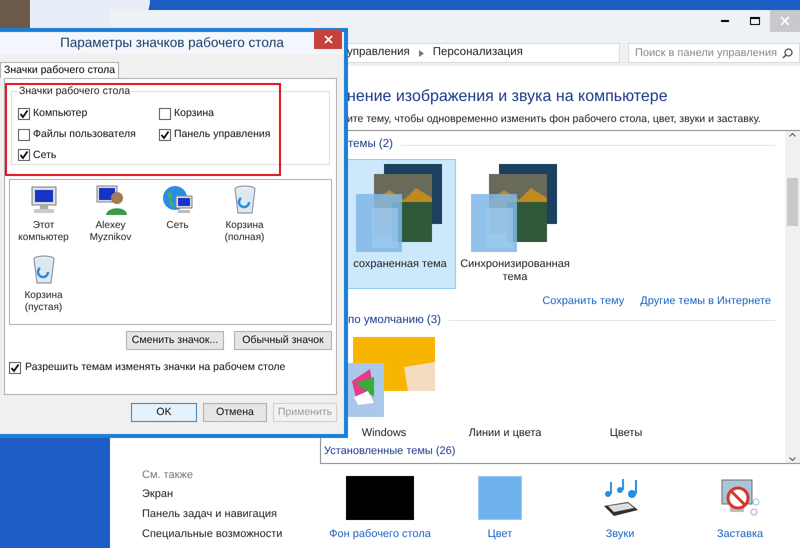 The image size is (800, 548). I want to click on dialog-title: Параметры значков рабочего стола, so click(172, 43).